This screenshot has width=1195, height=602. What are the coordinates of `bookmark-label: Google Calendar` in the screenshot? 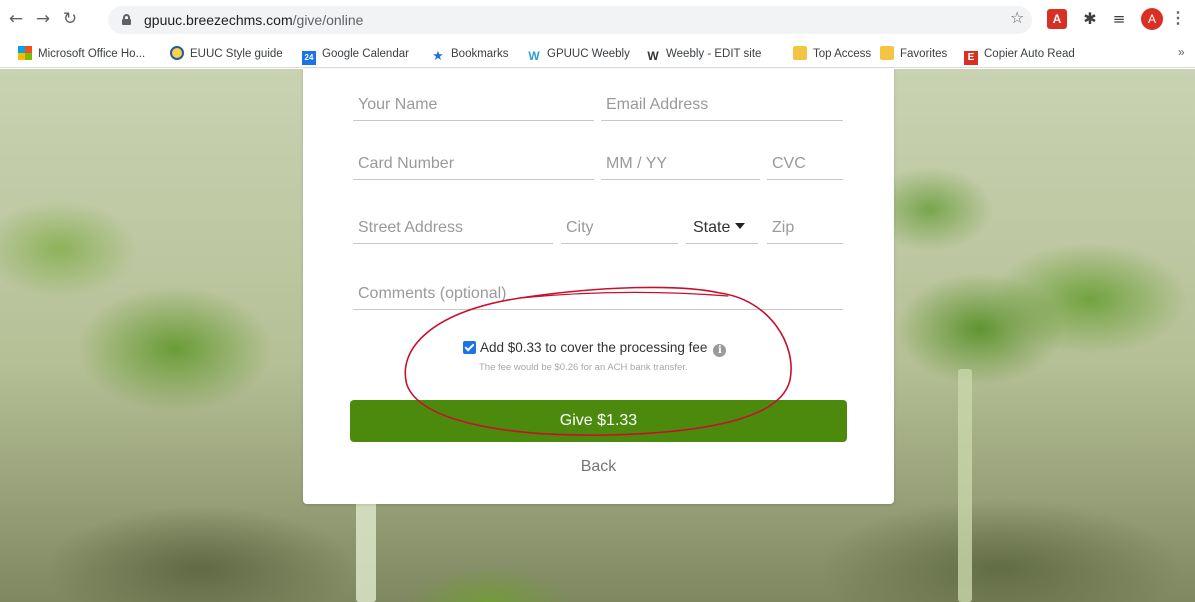 It's located at (365, 54).